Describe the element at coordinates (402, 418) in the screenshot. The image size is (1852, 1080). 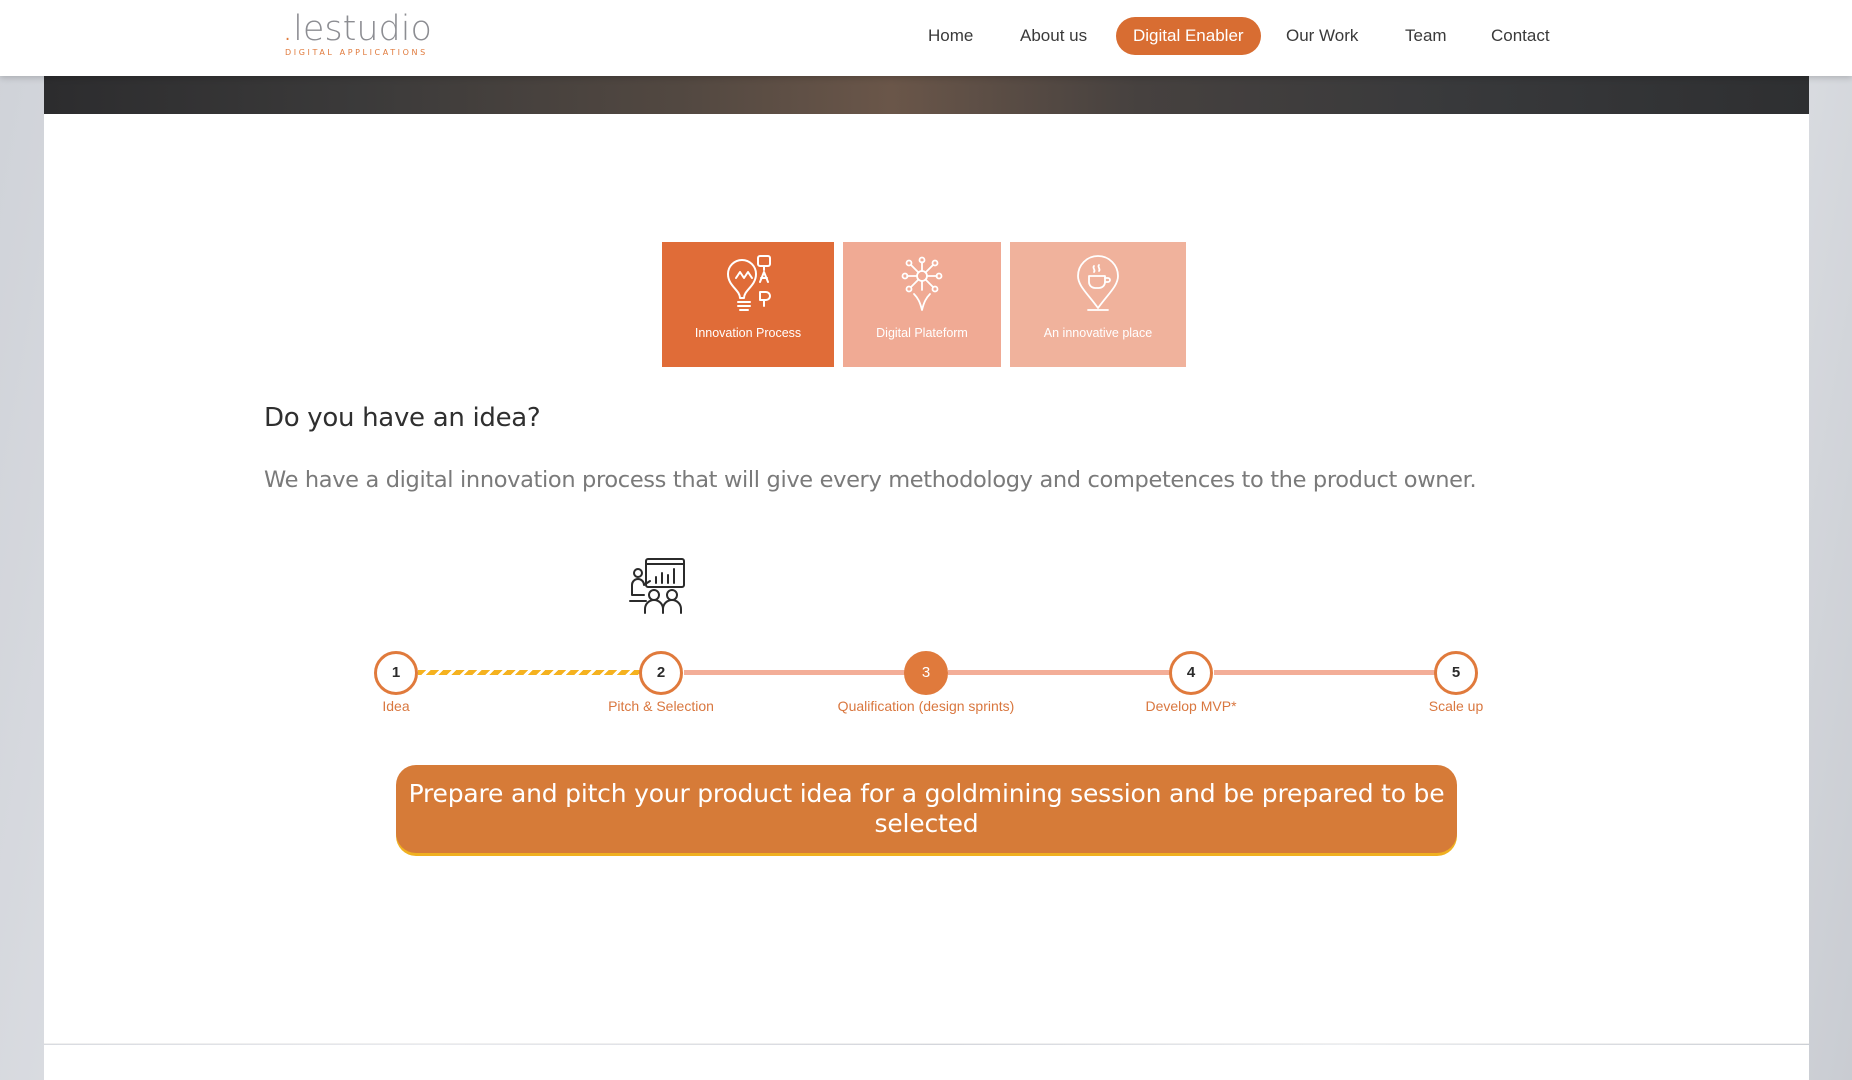
I see `section-heading: Do you have an idea?` at that location.